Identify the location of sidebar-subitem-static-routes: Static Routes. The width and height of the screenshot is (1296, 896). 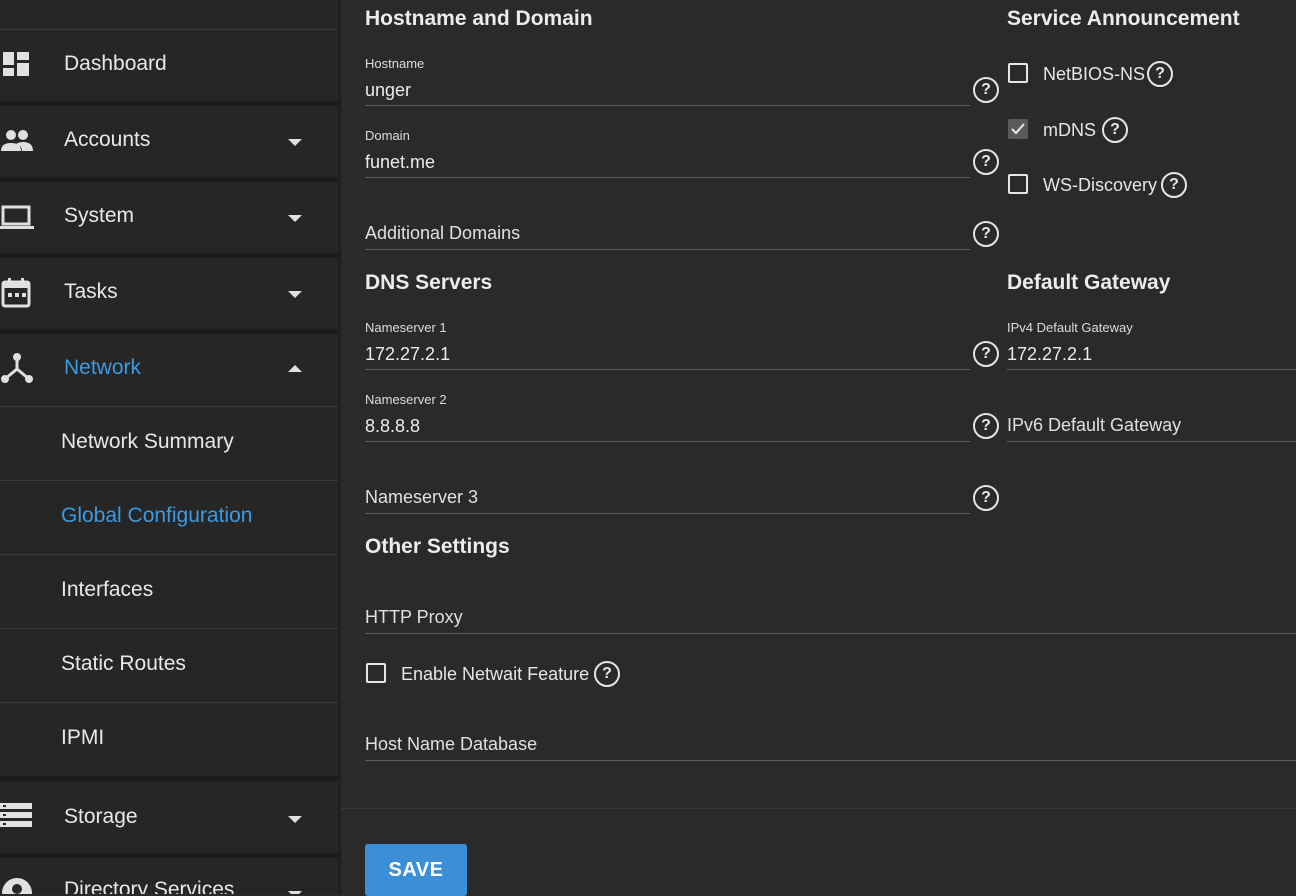
(169, 665).